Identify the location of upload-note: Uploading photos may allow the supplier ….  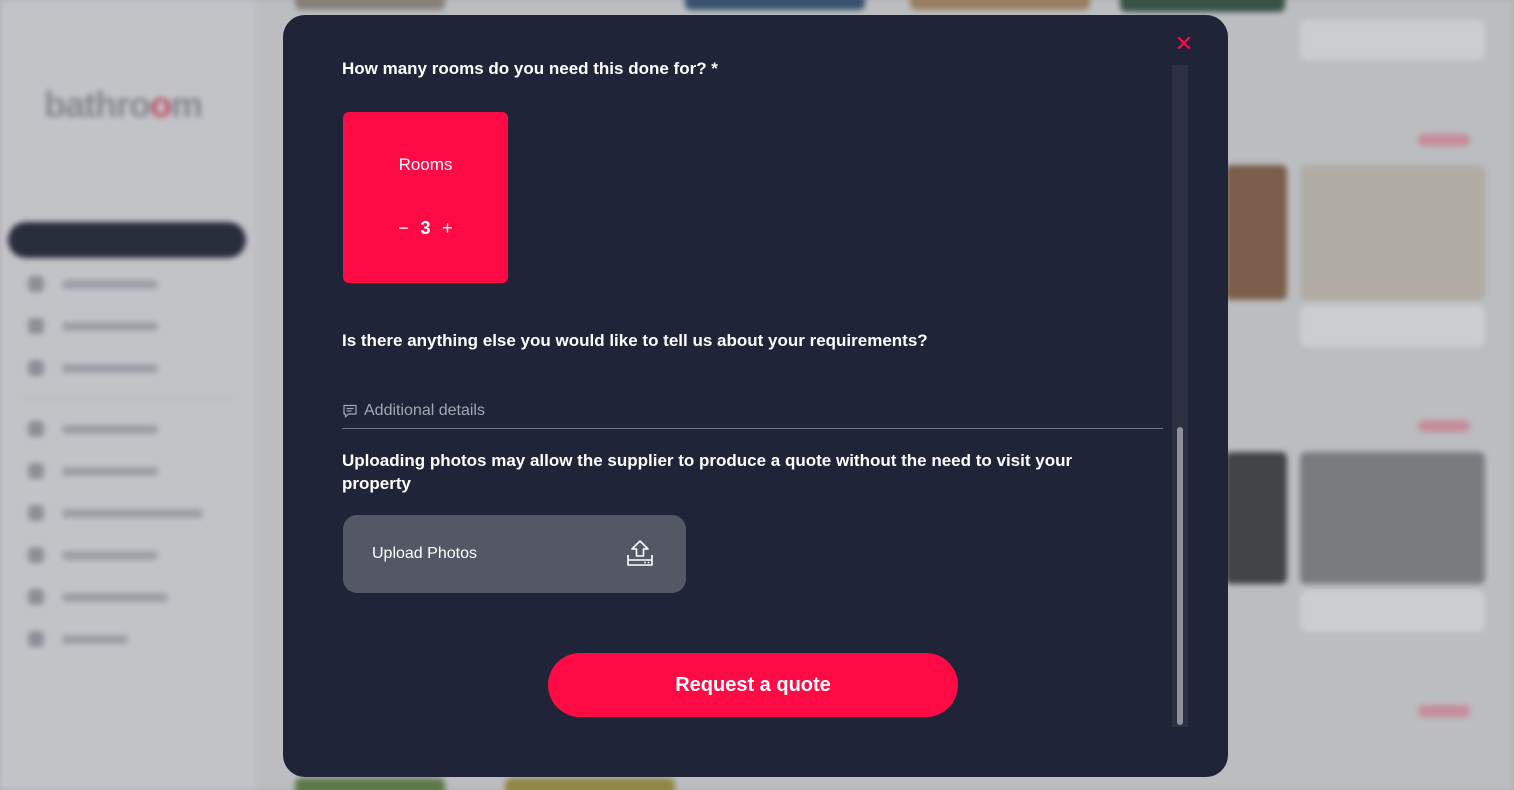
(707, 472).